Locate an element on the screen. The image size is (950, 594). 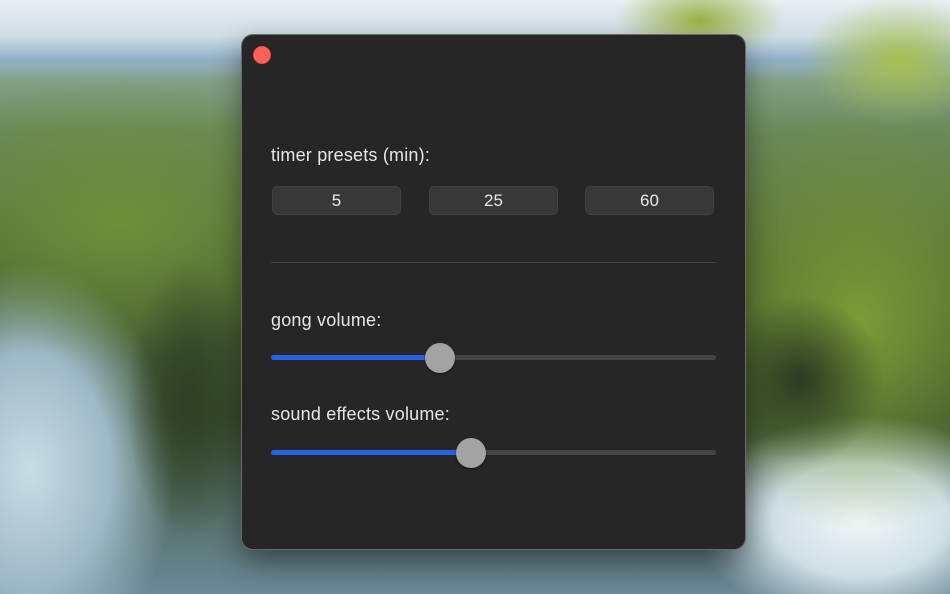
sound-effects-volume-slider is located at coordinates (493, 453).